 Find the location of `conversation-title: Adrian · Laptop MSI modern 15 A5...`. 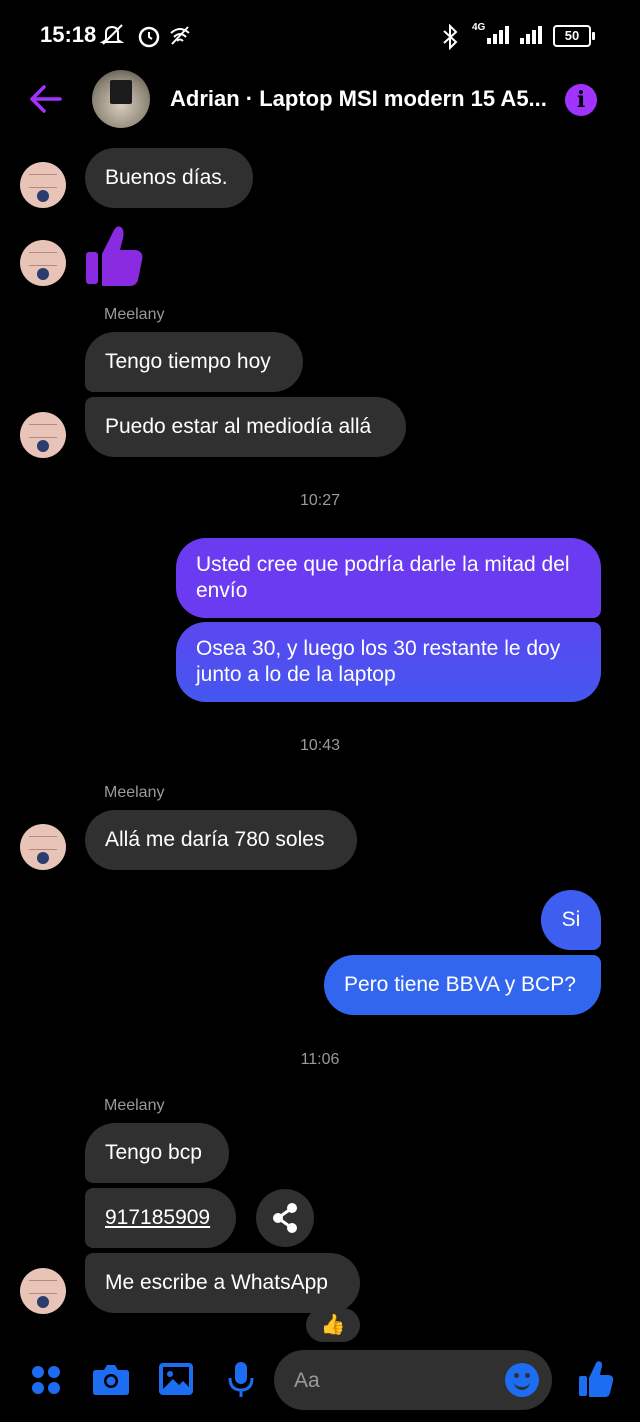

conversation-title: Adrian · Laptop MSI modern 15 A5... is located at coordinates (358, 99).